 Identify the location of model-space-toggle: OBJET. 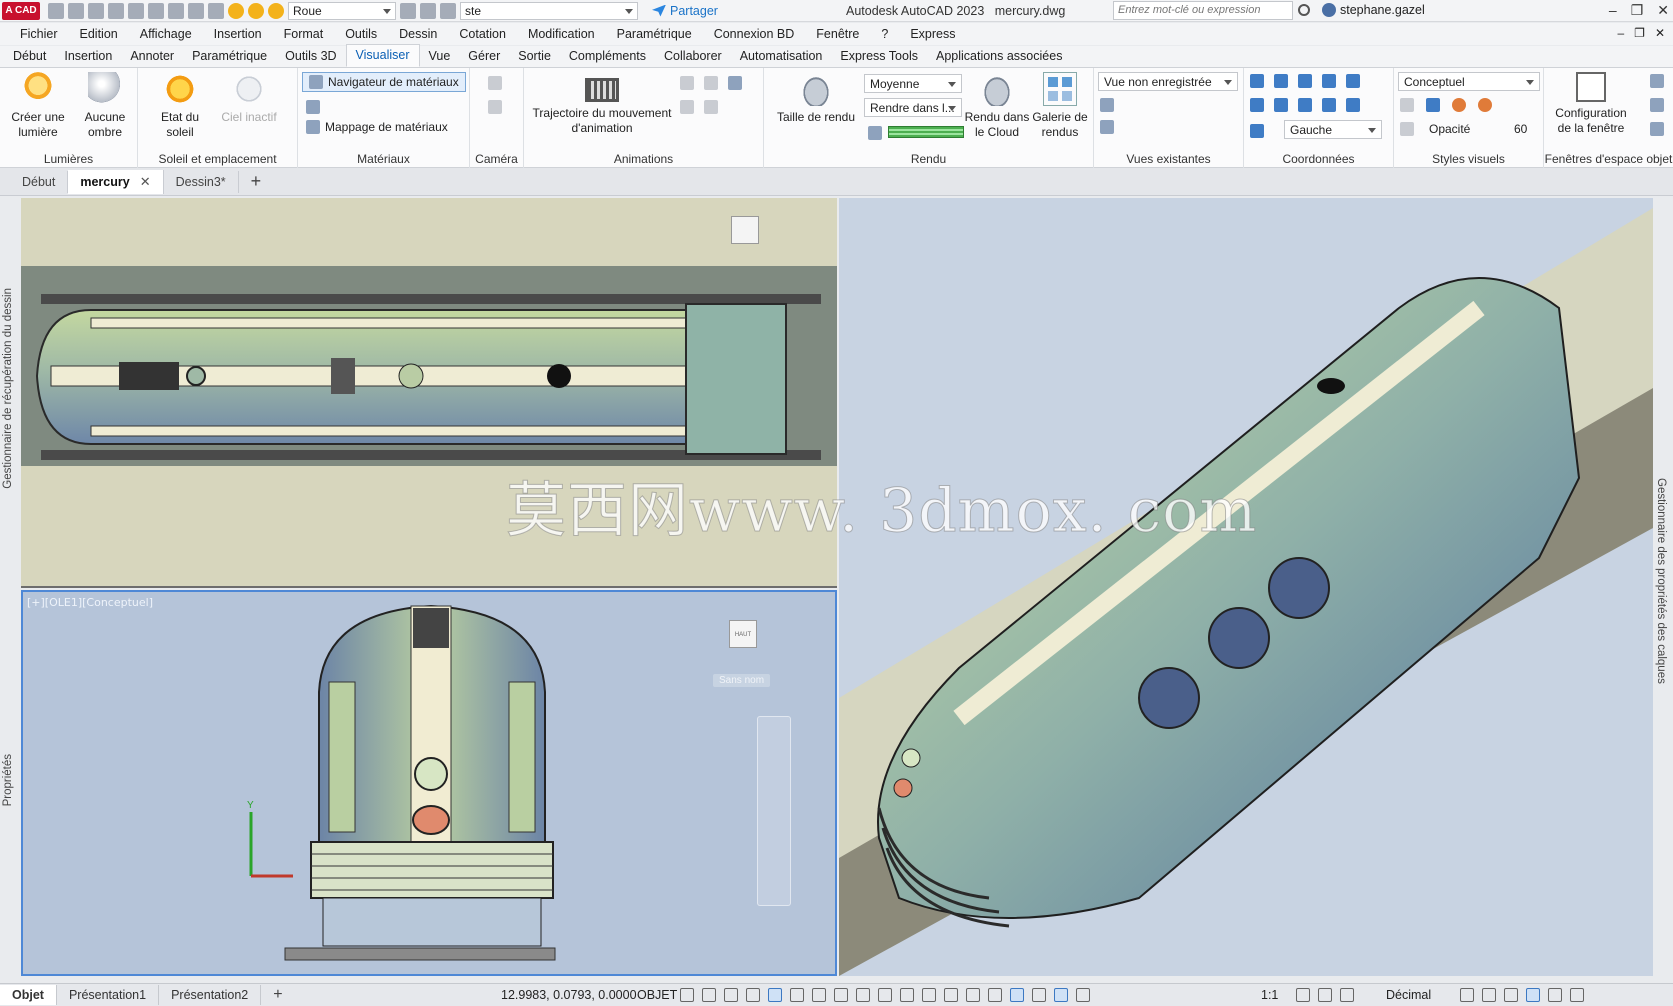
(657, 995).